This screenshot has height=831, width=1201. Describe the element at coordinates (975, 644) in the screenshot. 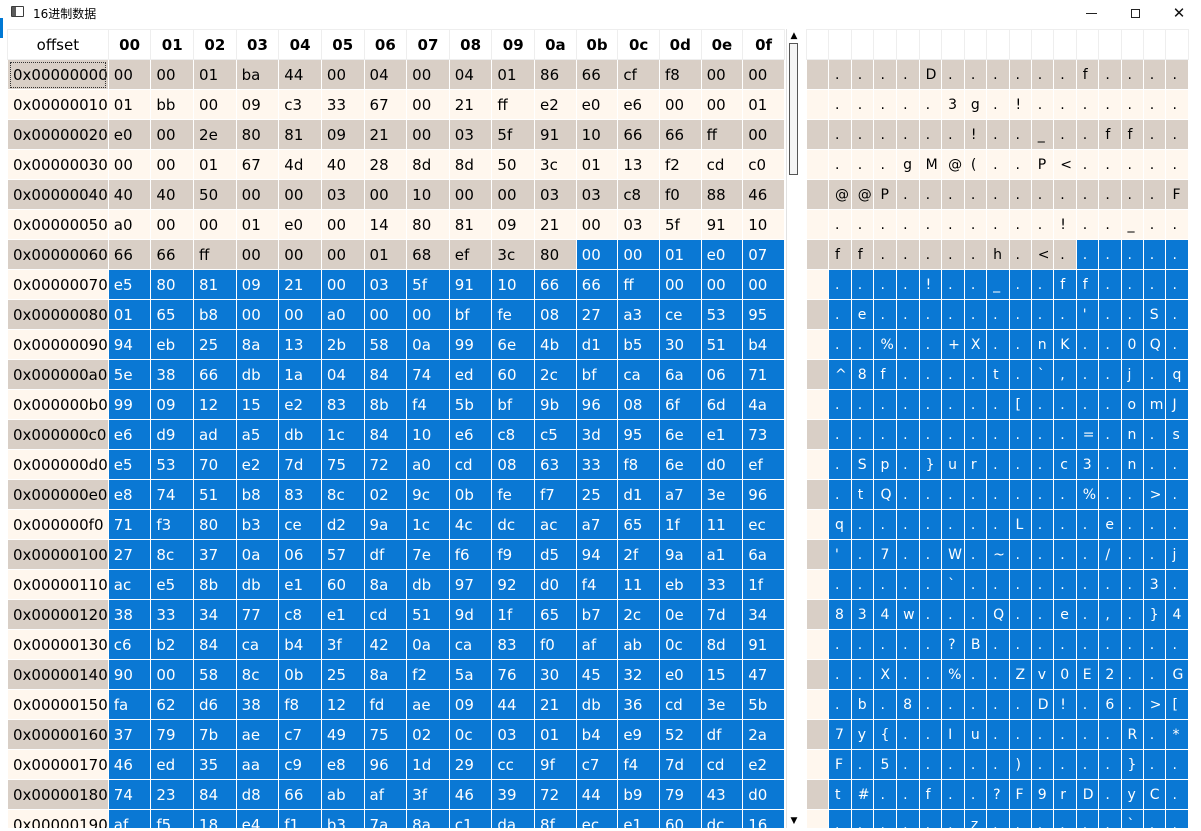

I see `ascii-char-cell: B` at that location.